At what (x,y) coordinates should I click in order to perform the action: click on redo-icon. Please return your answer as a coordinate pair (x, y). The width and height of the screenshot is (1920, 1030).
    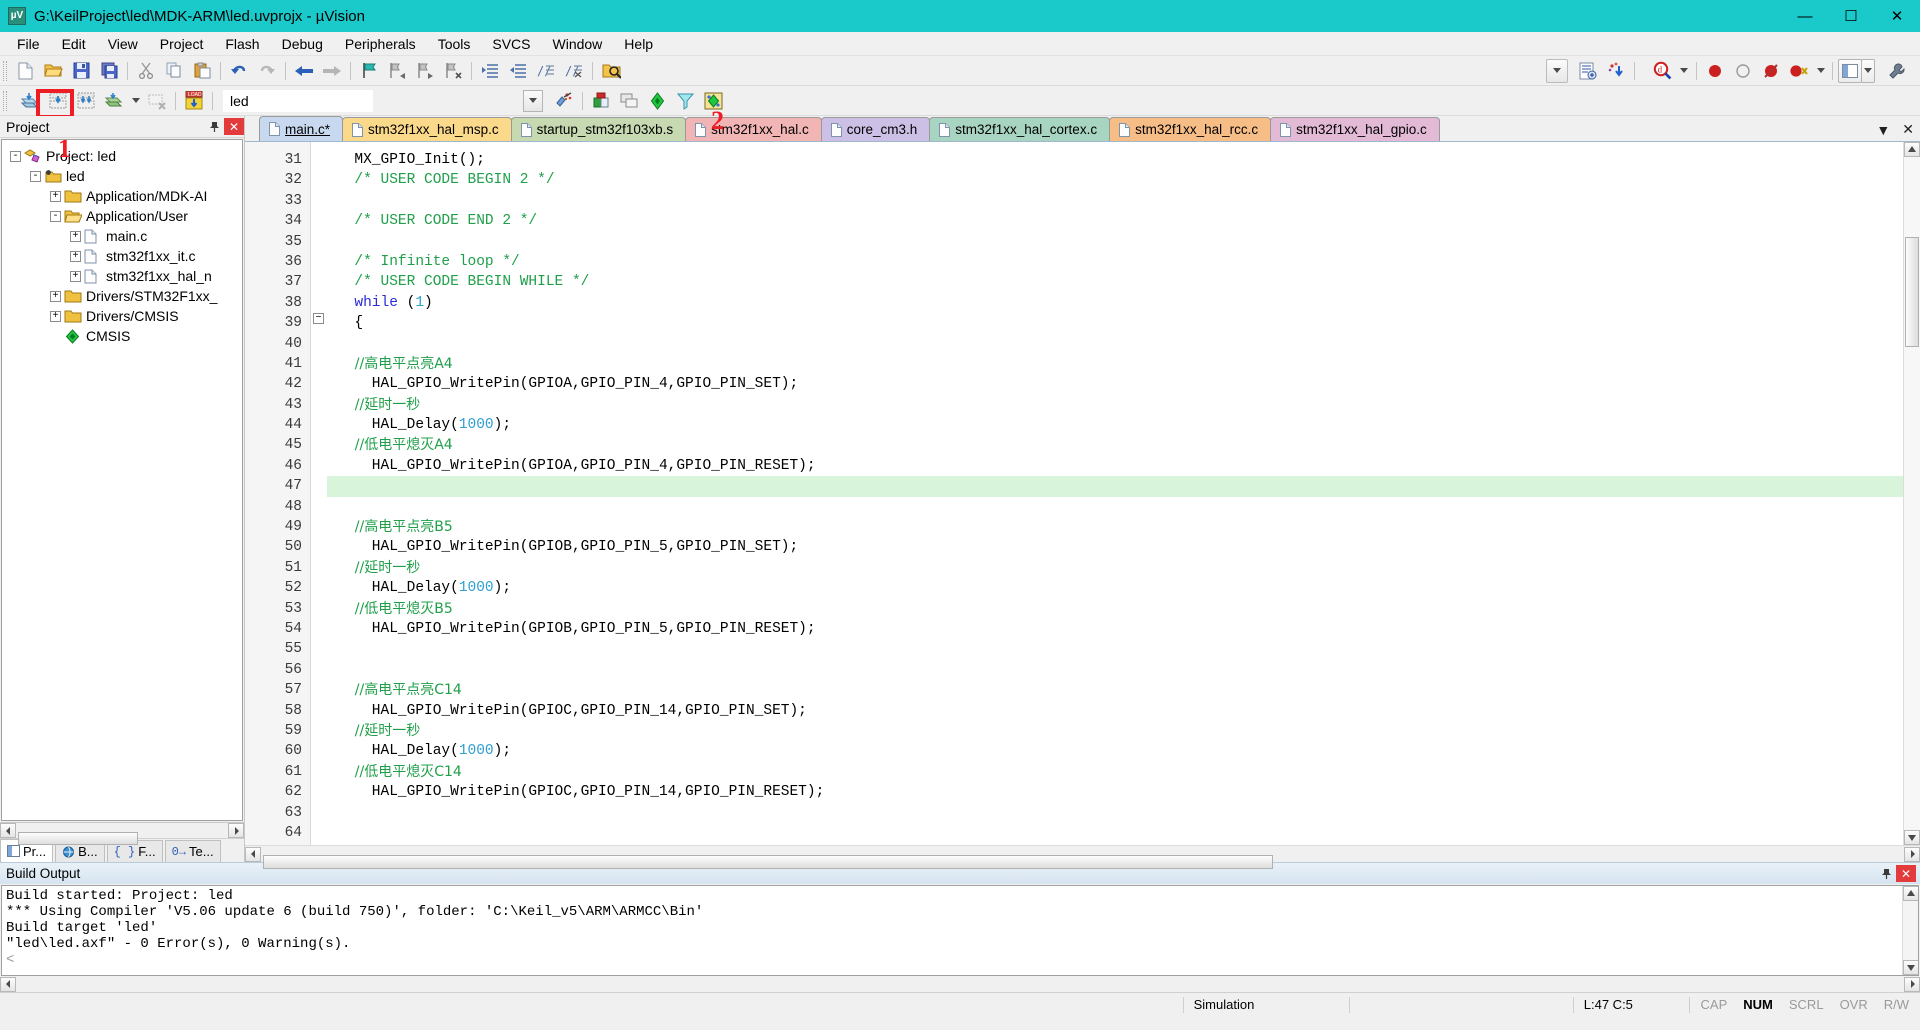
    Looking at the image, I should click on (267, 71).